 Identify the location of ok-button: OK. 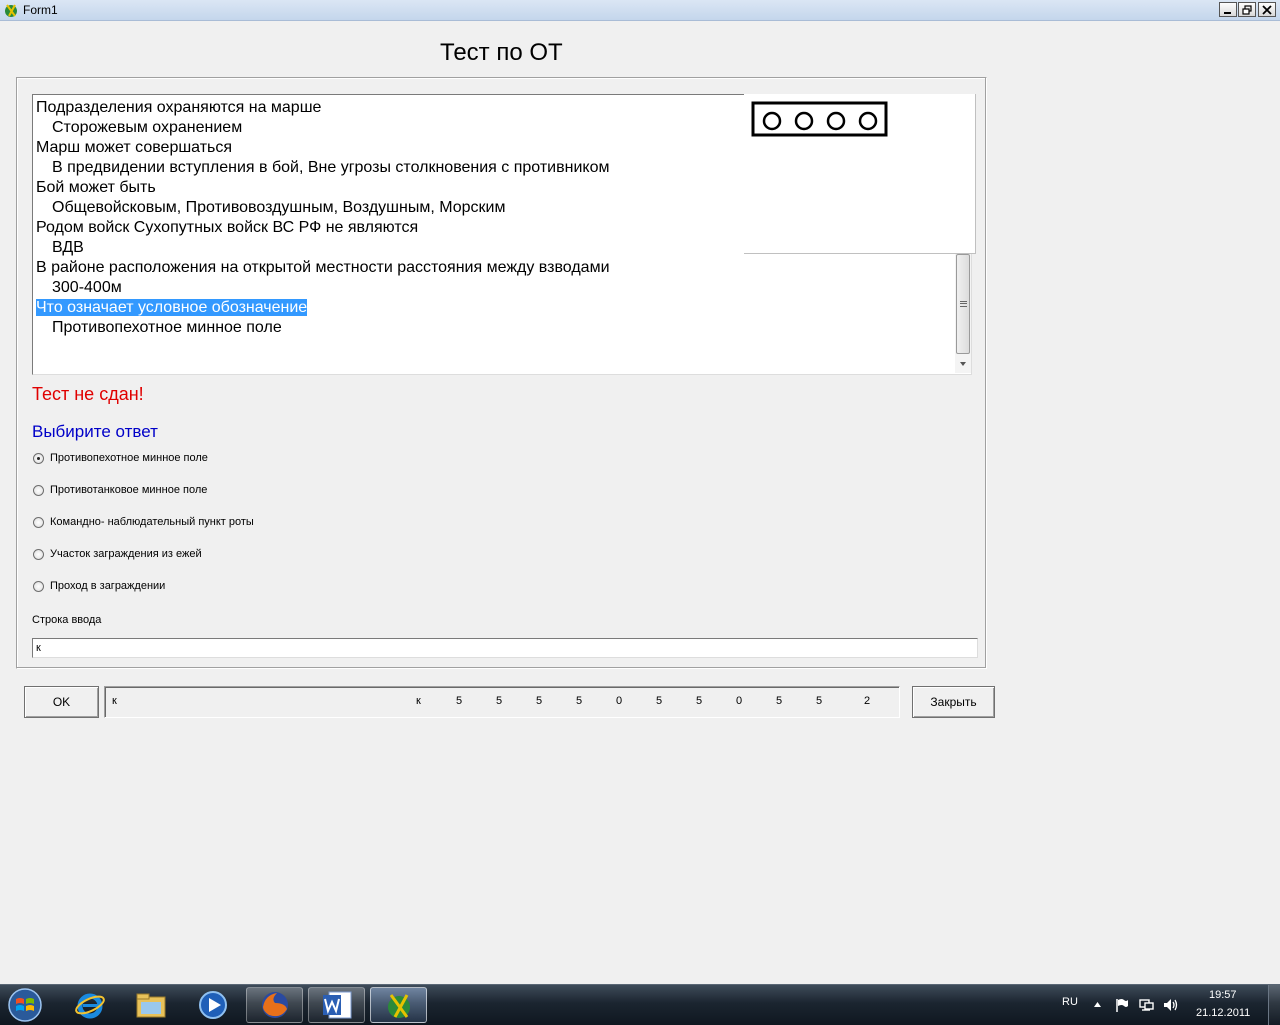
(61, 702).